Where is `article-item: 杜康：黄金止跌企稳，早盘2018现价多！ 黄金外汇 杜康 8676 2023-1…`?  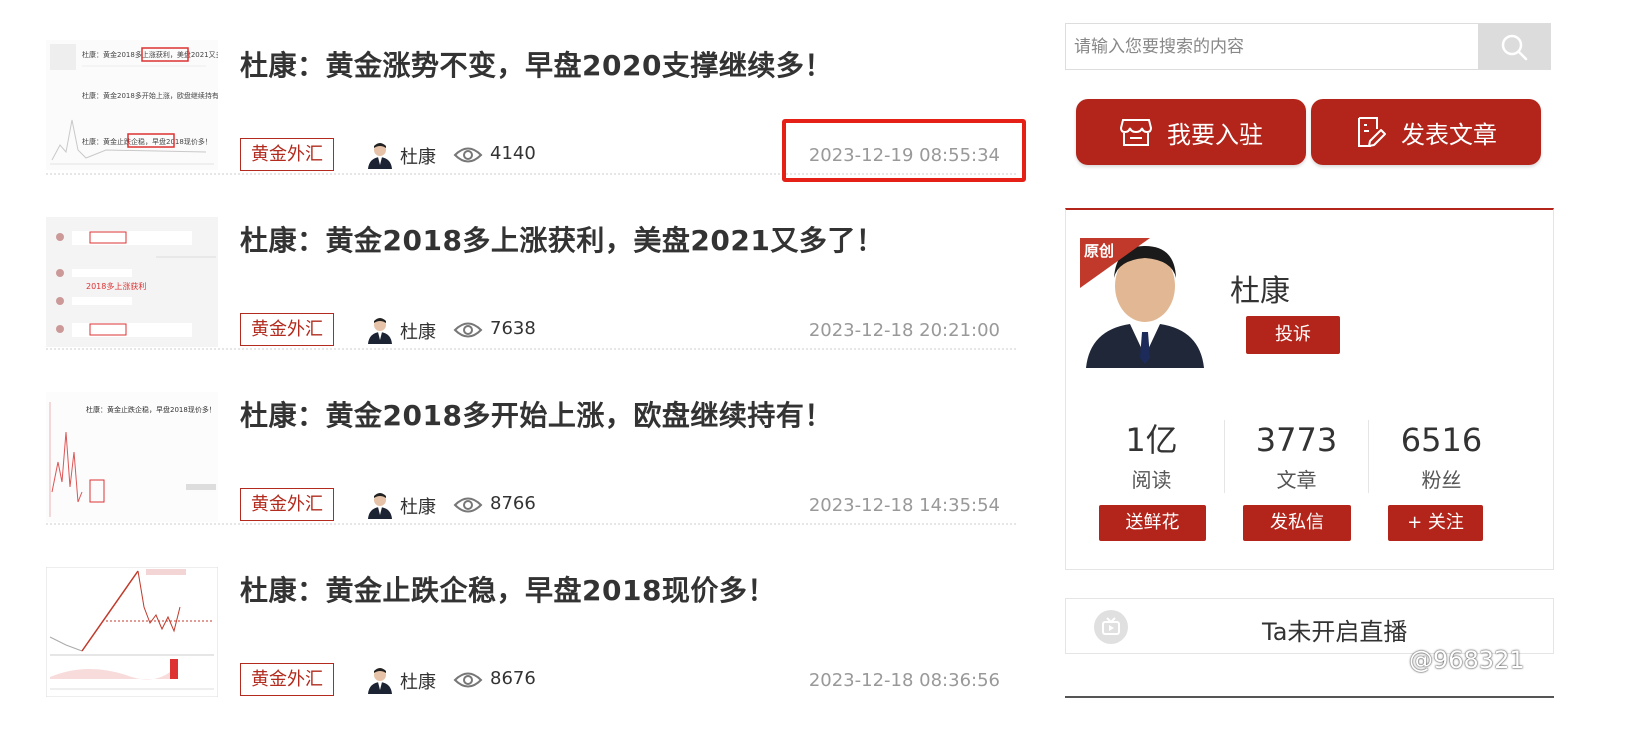
article-item: 杜康：黄金止跌企稳，早盘2018现价多！ 黄金外汇 杜康 8676 2023-1… is located at coordinates (531, 612).